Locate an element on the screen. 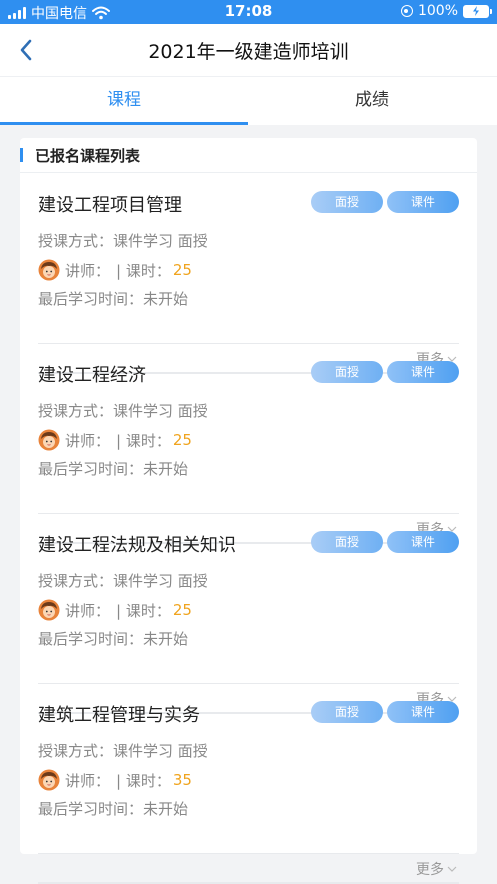  nav-bar: 2021年一级建造师培训 is located at coordinates (248, 50).